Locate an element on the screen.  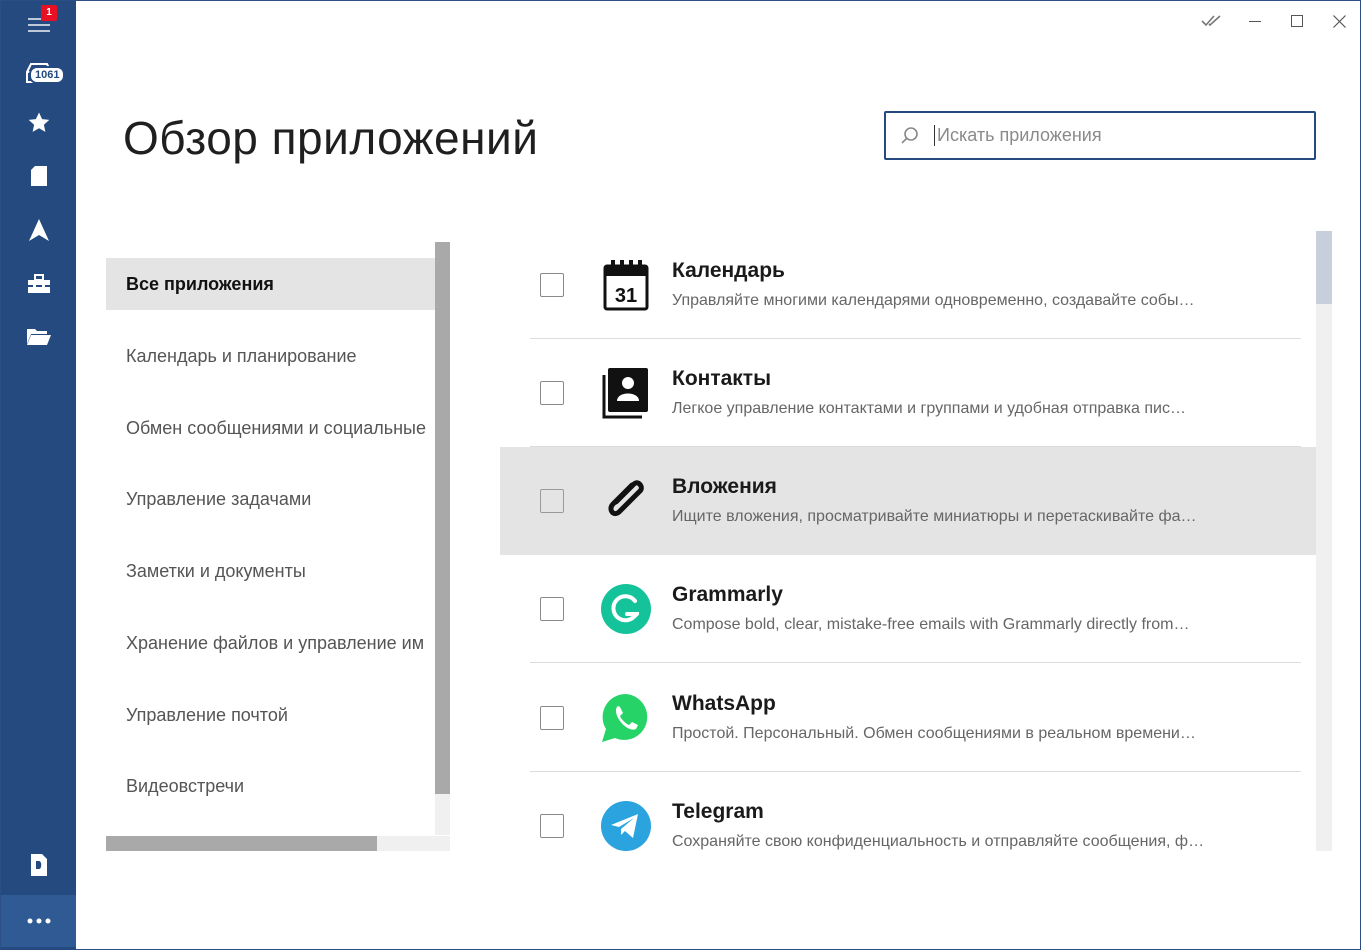
app-name: Grammarly is located at coordinates (727, 594).